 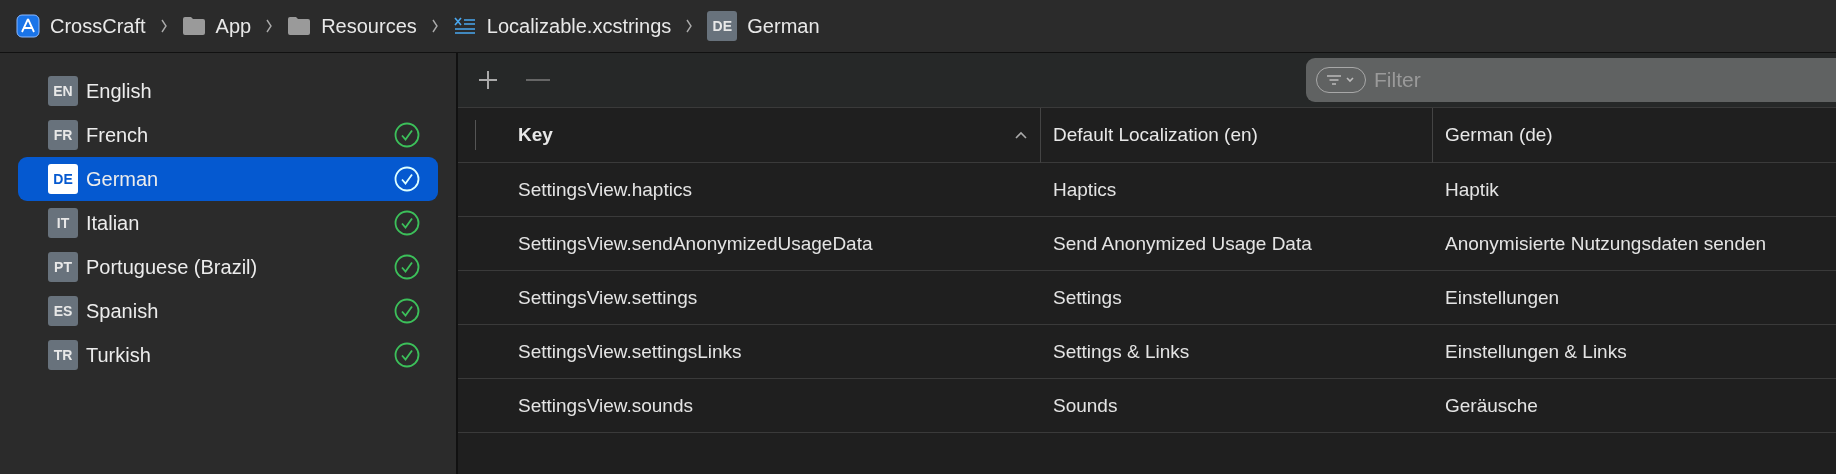 What do you see at coordinates (113, 223) in the screenshot?
I see `language-name: Italian` at bounding box center [113, 223].